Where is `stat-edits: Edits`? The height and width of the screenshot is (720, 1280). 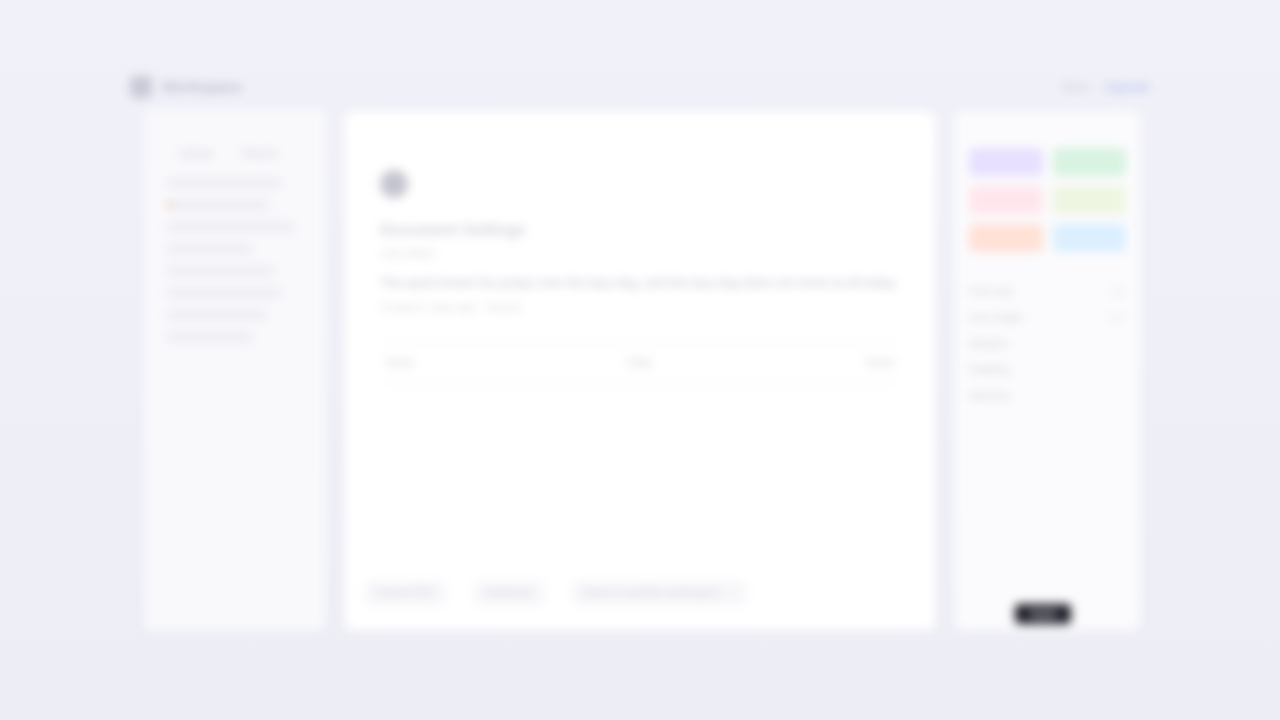
stat-edits: Edits is located at coordinates (640, 363).